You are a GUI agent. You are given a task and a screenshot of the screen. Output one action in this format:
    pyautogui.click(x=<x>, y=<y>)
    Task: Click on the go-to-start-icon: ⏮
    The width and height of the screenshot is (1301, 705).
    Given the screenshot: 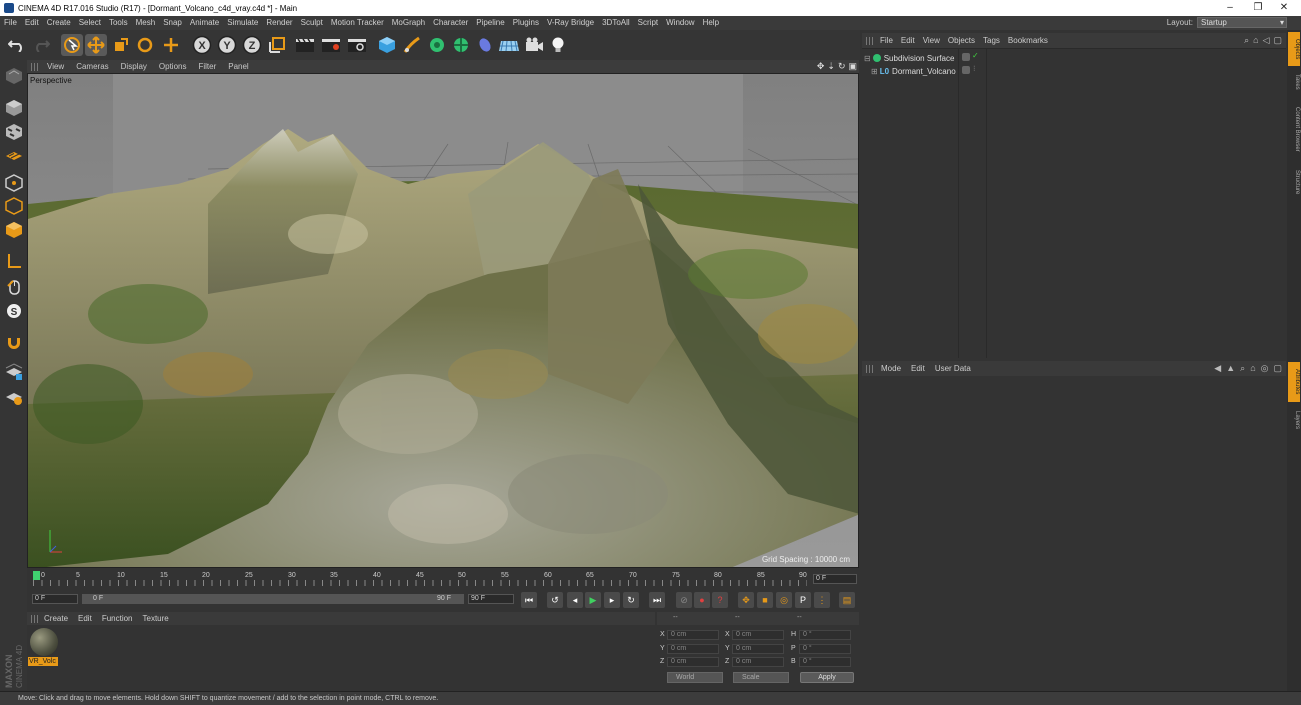 What is the action you would take?
    pyautogui.click(x=529, y=600)
    